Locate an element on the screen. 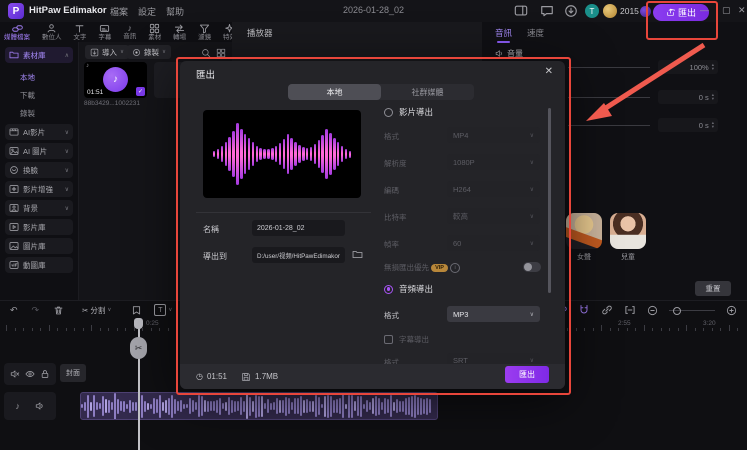  feedback-chat-icon is located at coordinates (547, 11).